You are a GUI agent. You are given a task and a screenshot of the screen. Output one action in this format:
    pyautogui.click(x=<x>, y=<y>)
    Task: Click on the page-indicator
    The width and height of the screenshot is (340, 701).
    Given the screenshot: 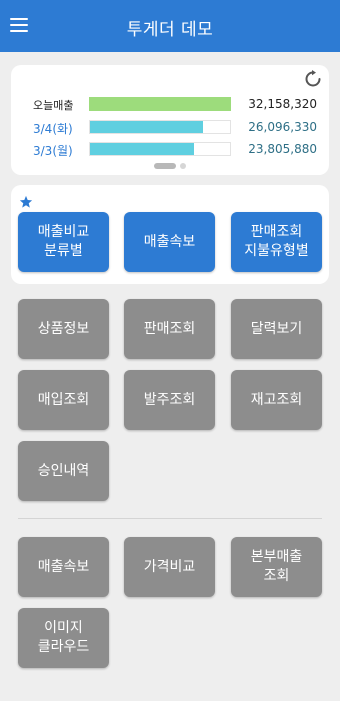 What is the action you would take?
    pyautogui.click(x=174, y=166)
    